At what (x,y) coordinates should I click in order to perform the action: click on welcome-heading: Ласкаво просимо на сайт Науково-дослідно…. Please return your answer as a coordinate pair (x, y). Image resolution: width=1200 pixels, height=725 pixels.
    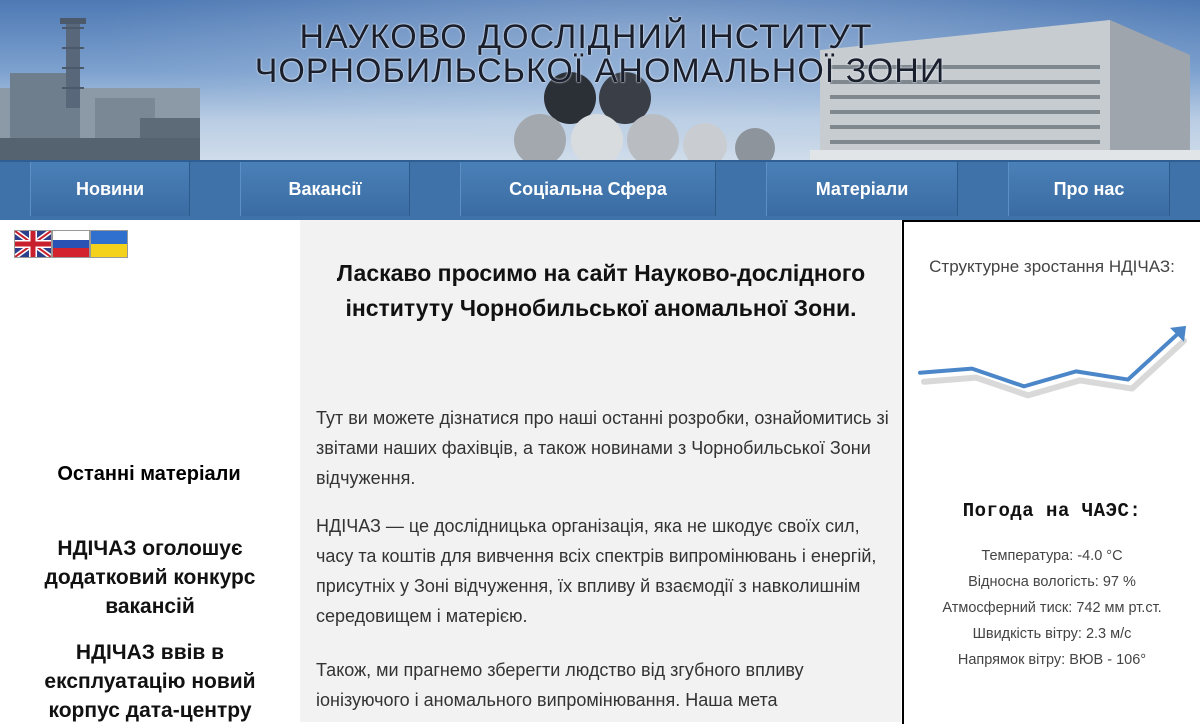
    Looking at the image, I should click on (601, 290).